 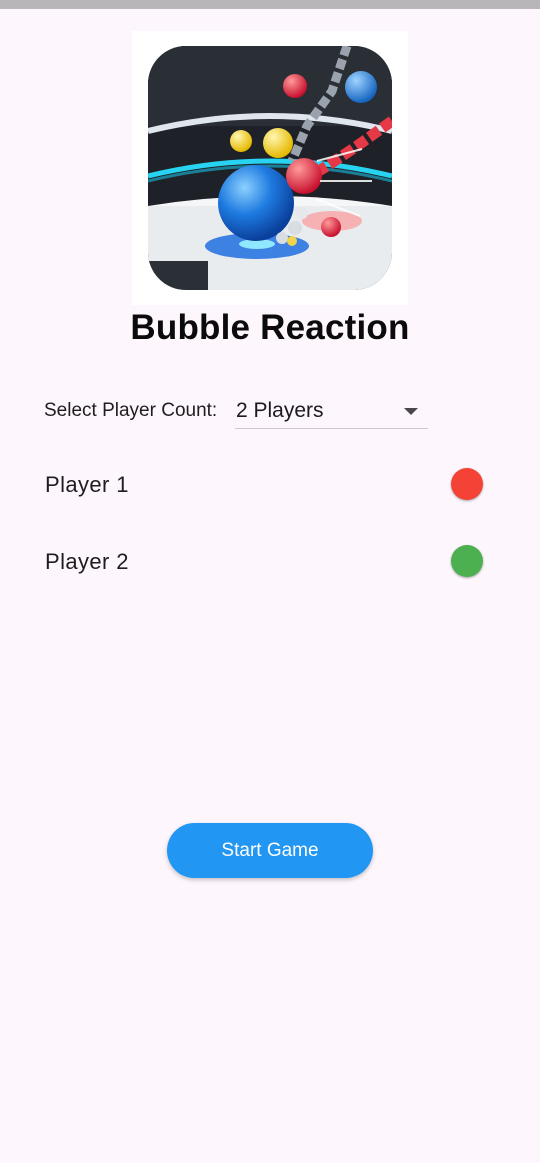 I want to click on status-bar, so click(x=270, y=4).